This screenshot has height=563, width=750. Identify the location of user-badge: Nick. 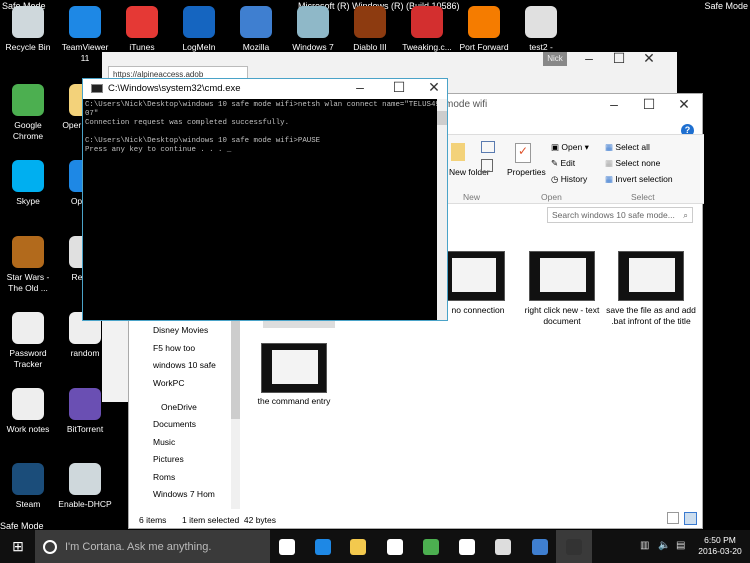
(555, 59).